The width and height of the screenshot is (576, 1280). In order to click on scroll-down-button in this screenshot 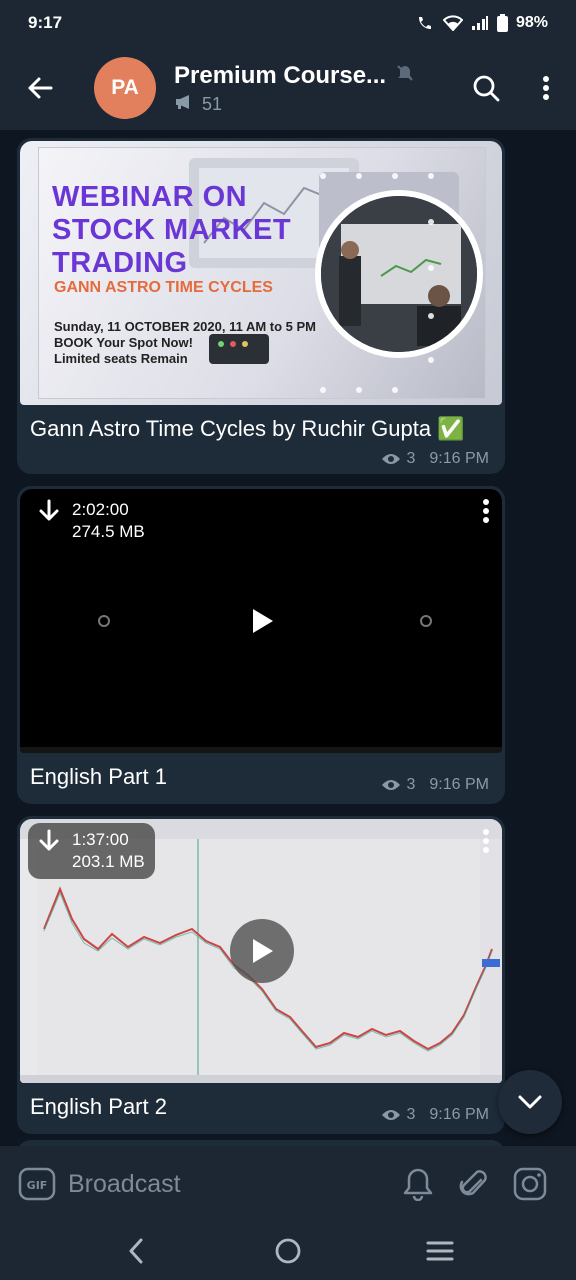, I will do `click(530, 1102)`.